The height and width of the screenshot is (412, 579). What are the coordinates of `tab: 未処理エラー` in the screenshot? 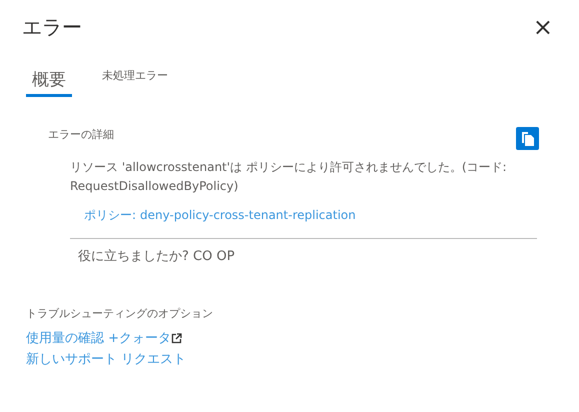 It's located at (135, 78).